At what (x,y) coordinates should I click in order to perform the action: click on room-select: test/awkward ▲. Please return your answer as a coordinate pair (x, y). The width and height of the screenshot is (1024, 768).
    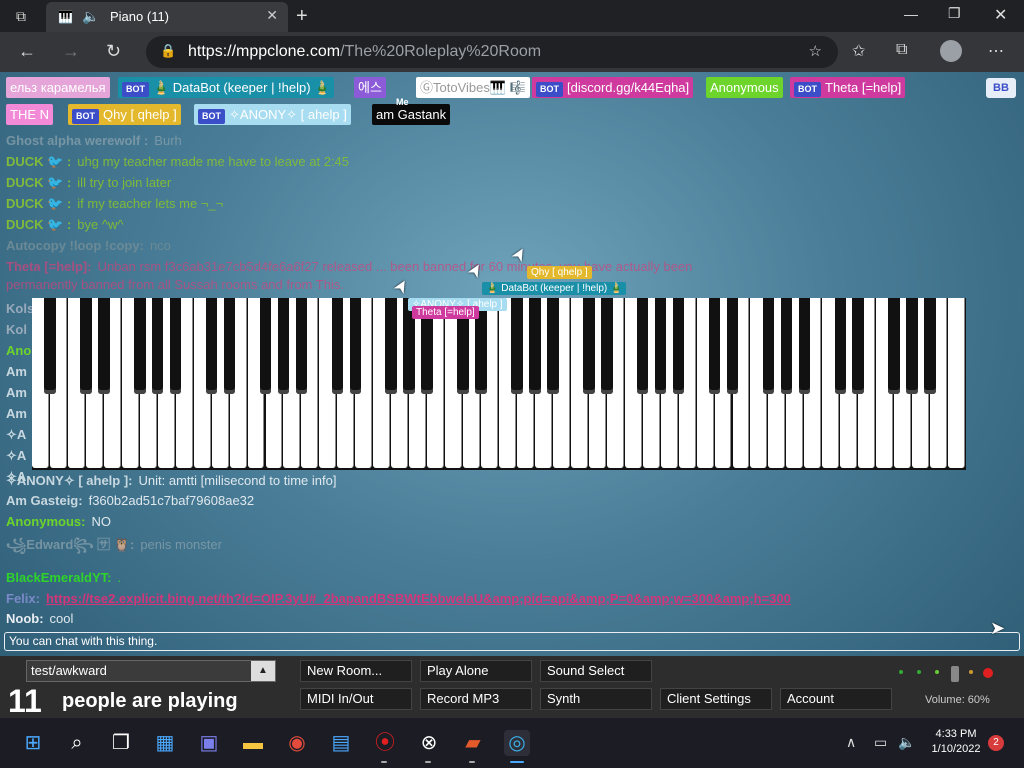
    Looking at the image, I should click on (151, 671).